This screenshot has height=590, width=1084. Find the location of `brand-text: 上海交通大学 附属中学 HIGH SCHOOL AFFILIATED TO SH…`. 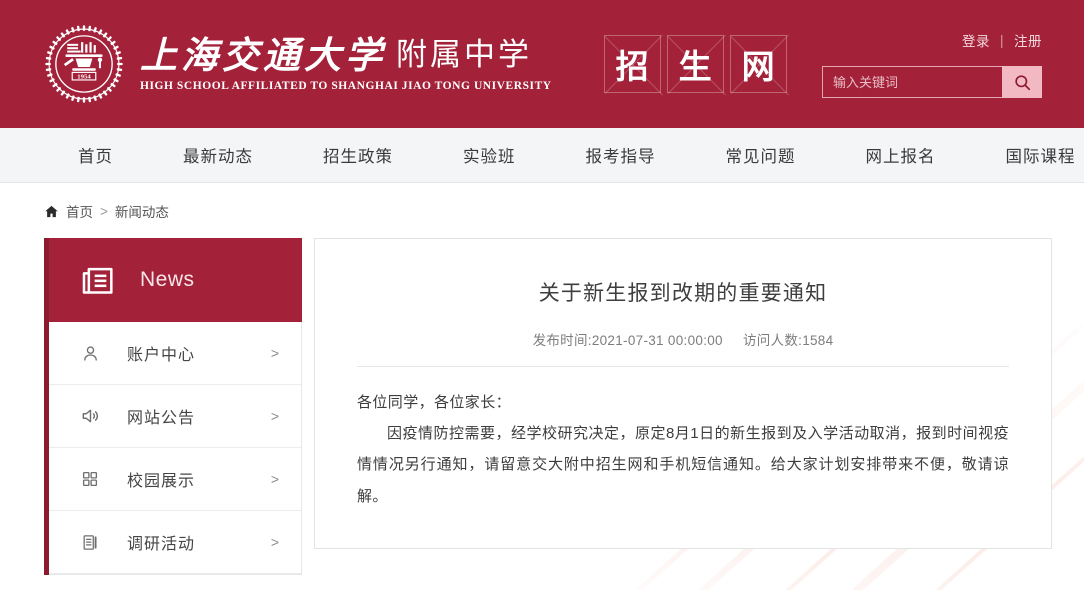

brand-text: 上海交通大学 附属中学 HIGH SCHOOL AFFILIATED TO SH… is located at coordinates (346, 62).